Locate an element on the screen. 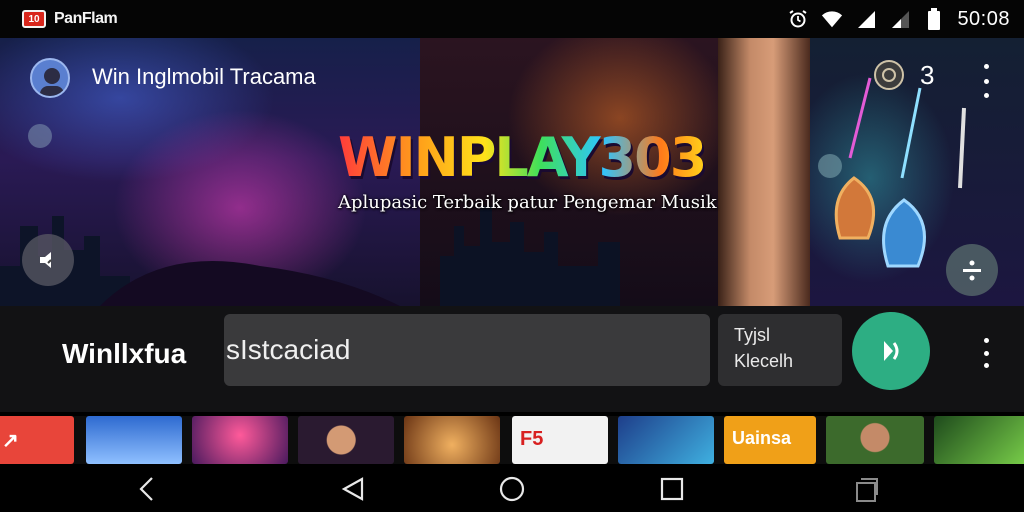 This screenshot has width=1024, height=512. recents-stack-icon is located at coordinates (867, 489).